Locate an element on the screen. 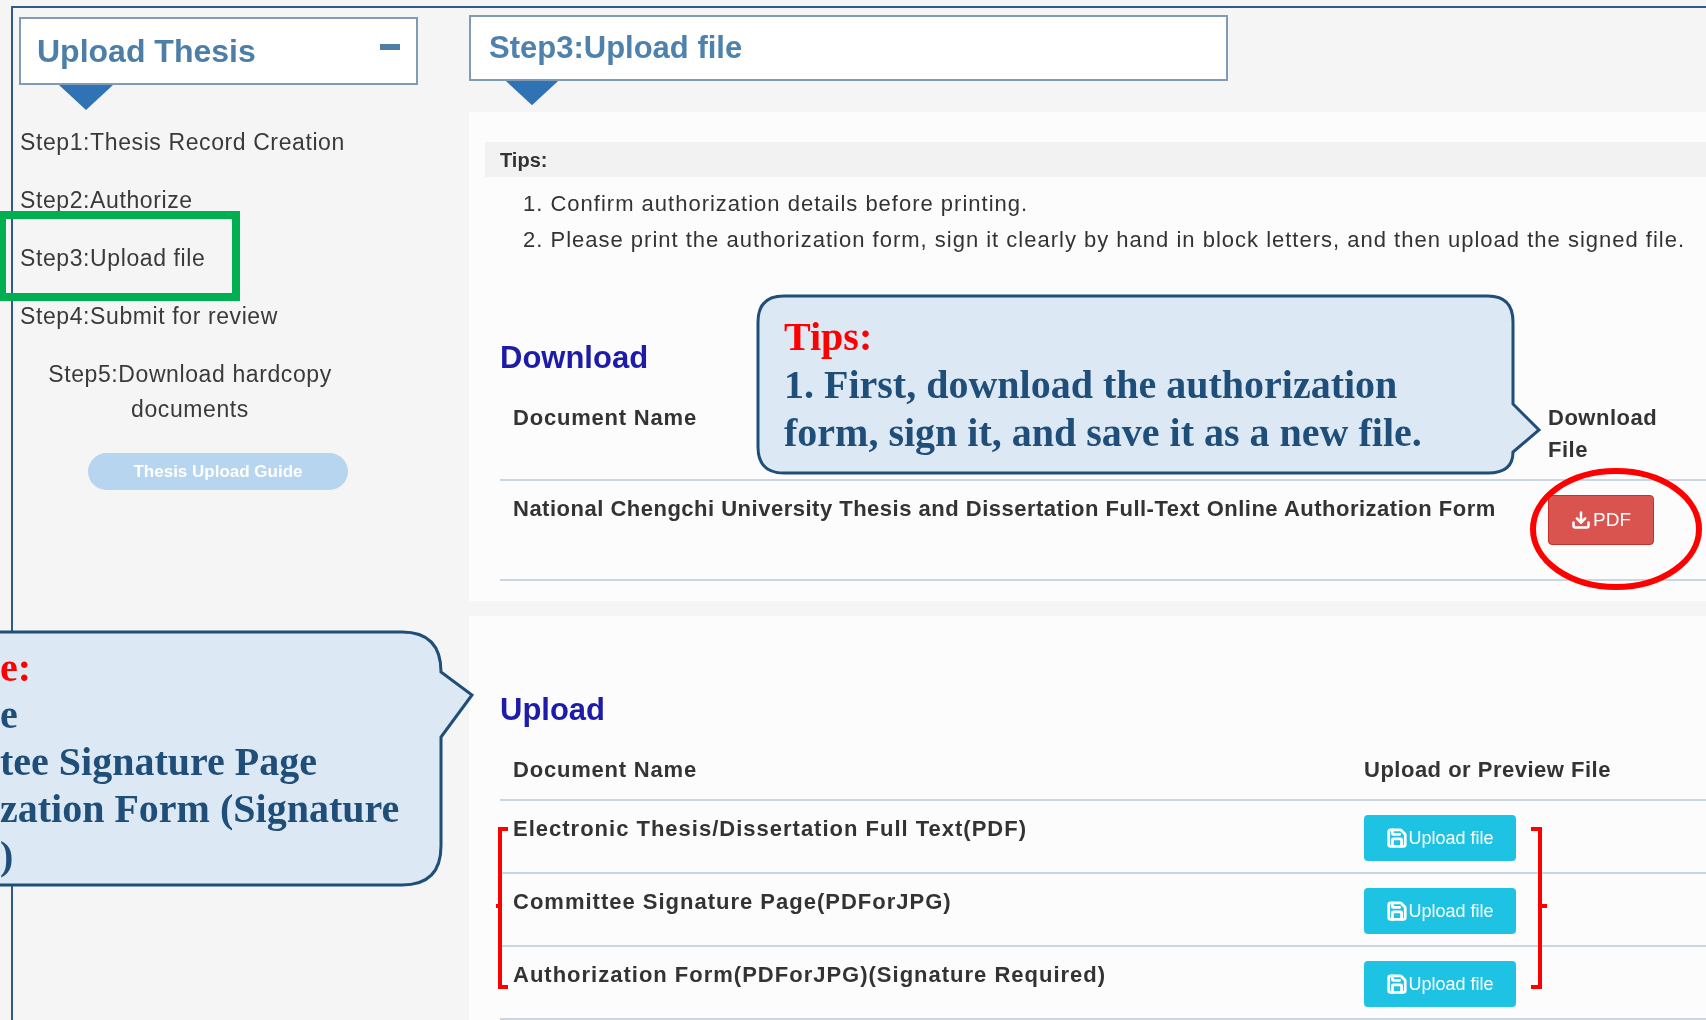 This screenshot has width=1706, height=1020. sidebar-title: Upload Thesis is located at coordinates (146, 51).